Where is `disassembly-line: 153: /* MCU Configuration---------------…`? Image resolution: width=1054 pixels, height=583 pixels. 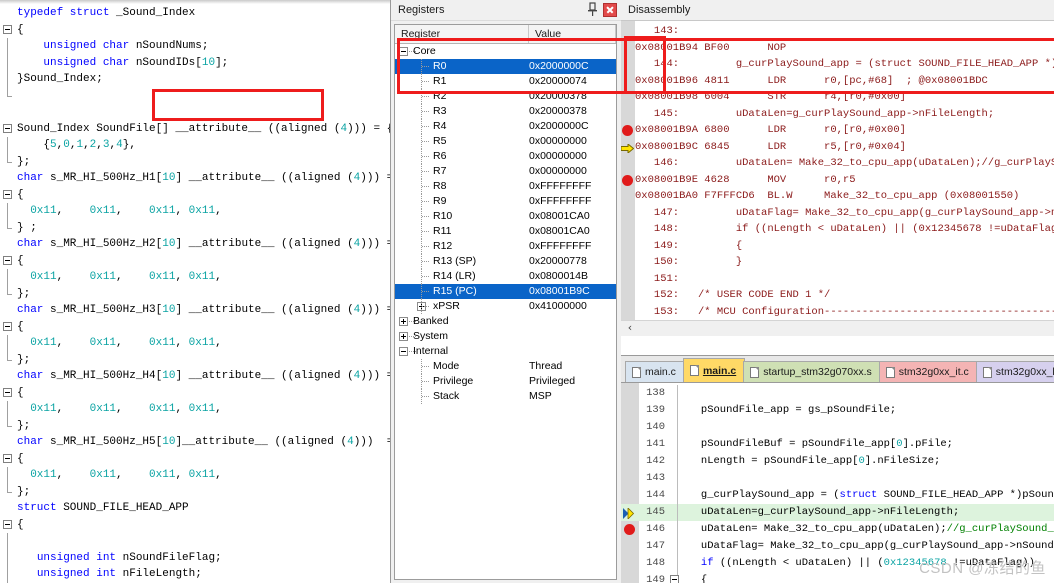
disassembly-line: 153: /* MCU Configuration---------------… is located at coordinates (837, 312).